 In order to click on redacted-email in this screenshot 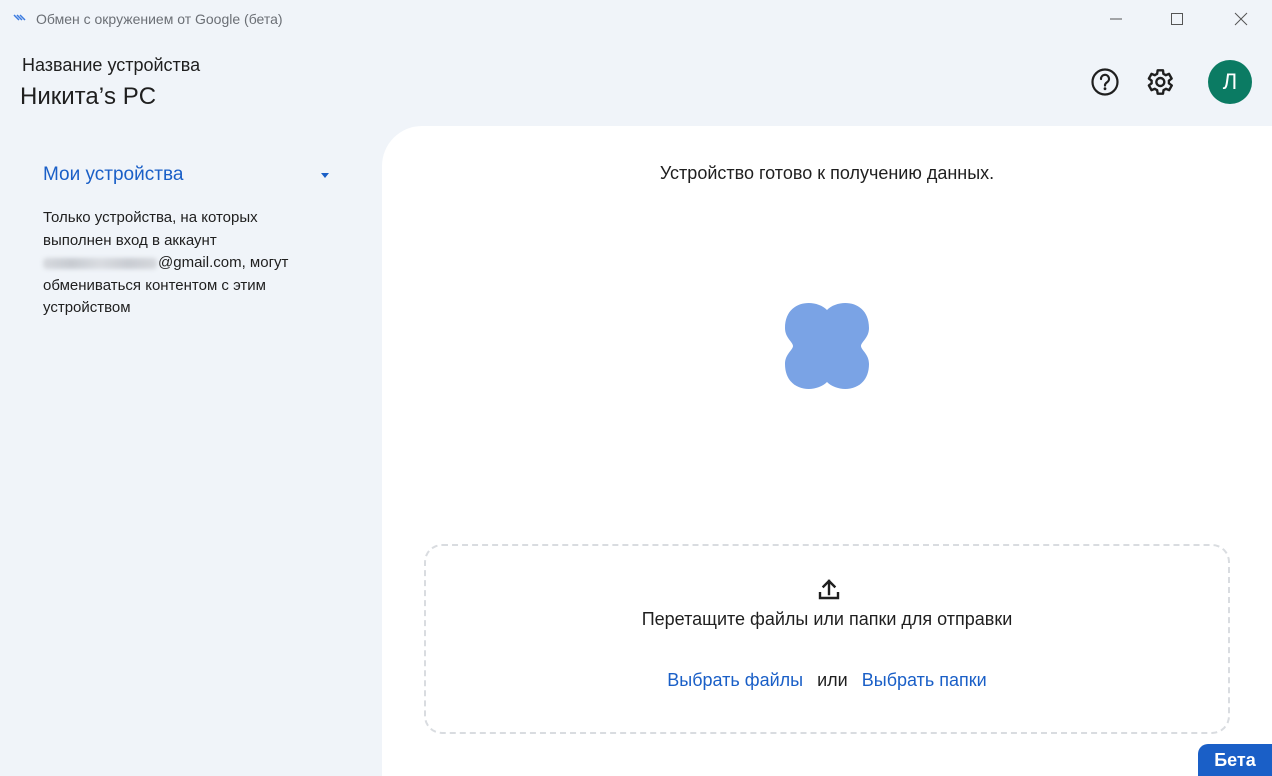, I will do `click(100, 263)`.